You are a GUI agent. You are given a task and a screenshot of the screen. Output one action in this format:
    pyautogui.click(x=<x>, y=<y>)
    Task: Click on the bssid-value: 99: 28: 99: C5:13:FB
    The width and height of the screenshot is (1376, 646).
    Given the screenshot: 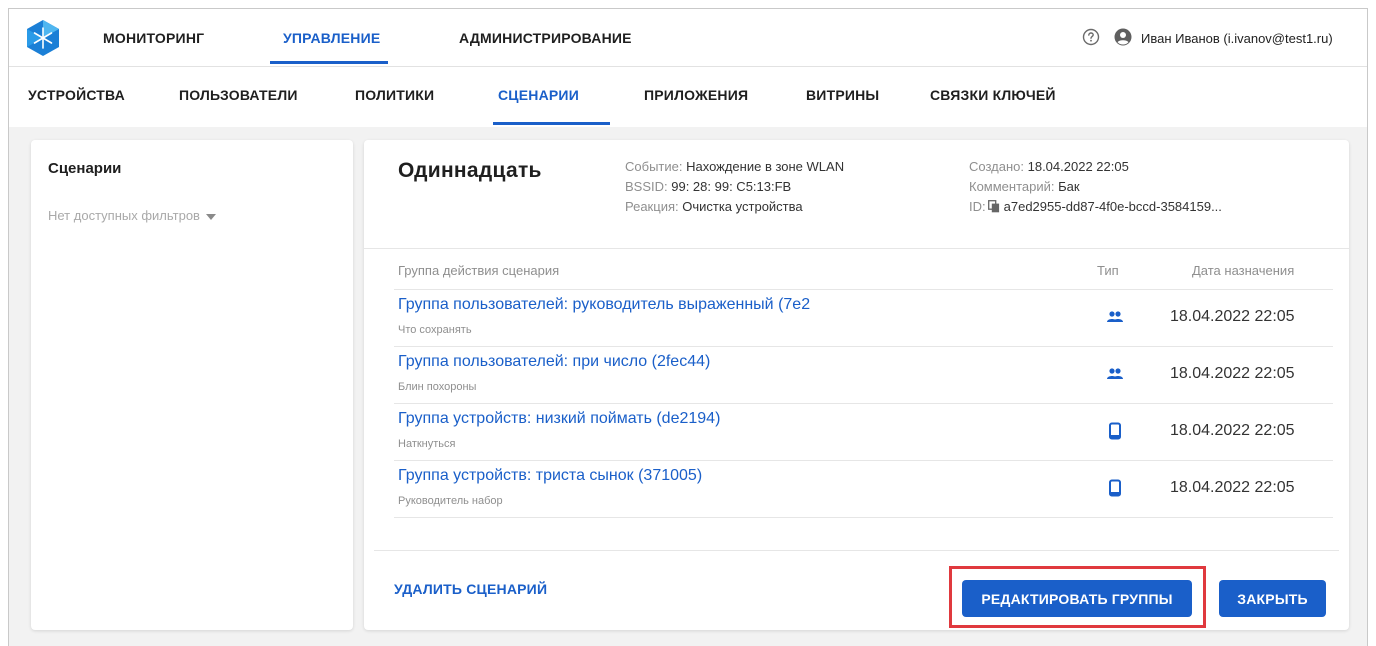 What is the action you would take?
    pyautogui.click(x=731, y=186)
    